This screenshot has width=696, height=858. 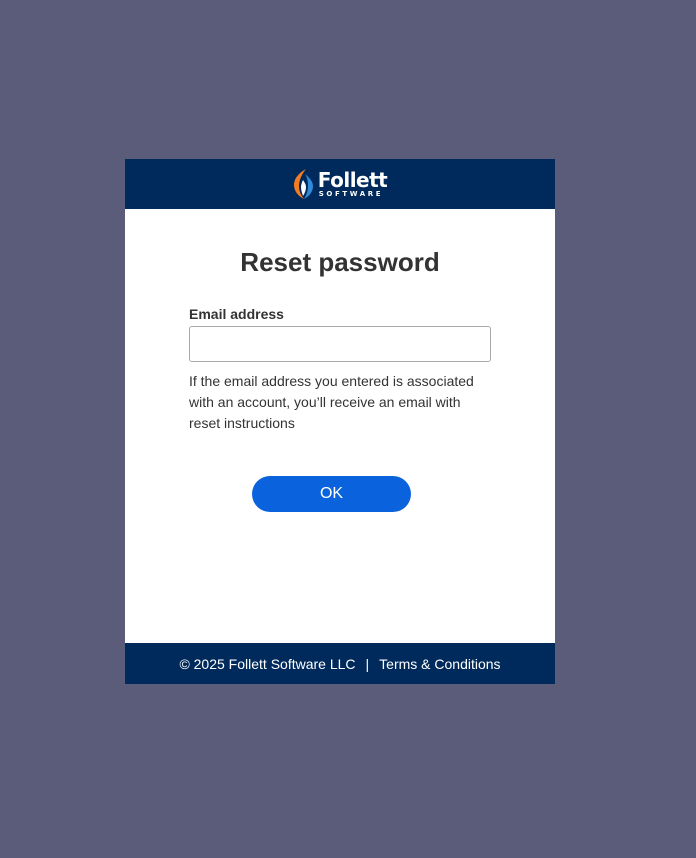 I want to click on follett-logo: Follett SOFTWARE, so click(x=340, y=184).